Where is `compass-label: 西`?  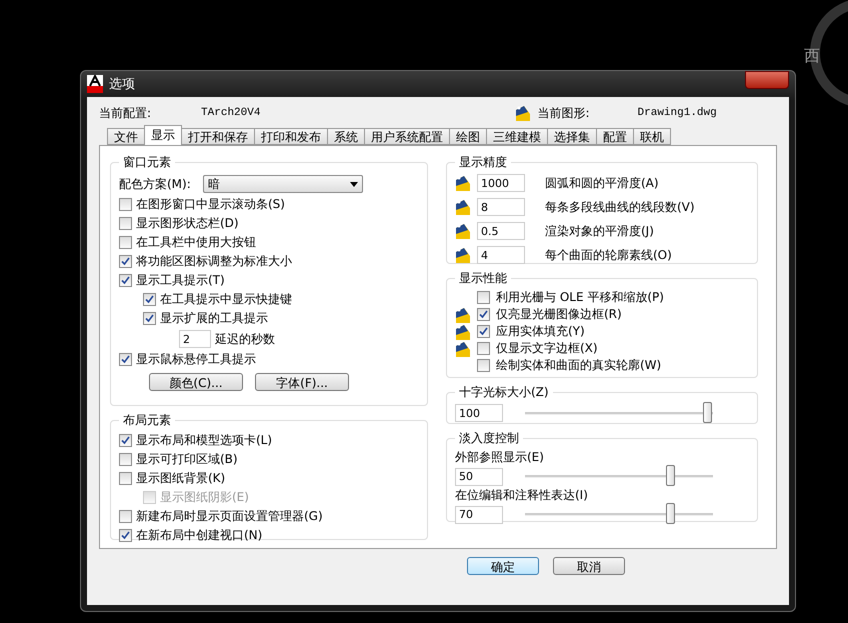
compass-label: 西 is located at coordinates (812, 56).